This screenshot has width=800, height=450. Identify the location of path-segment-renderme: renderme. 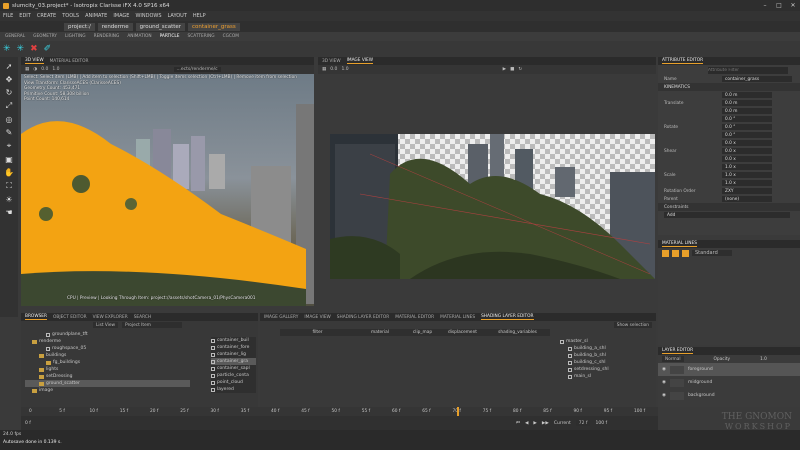
(115, 26).